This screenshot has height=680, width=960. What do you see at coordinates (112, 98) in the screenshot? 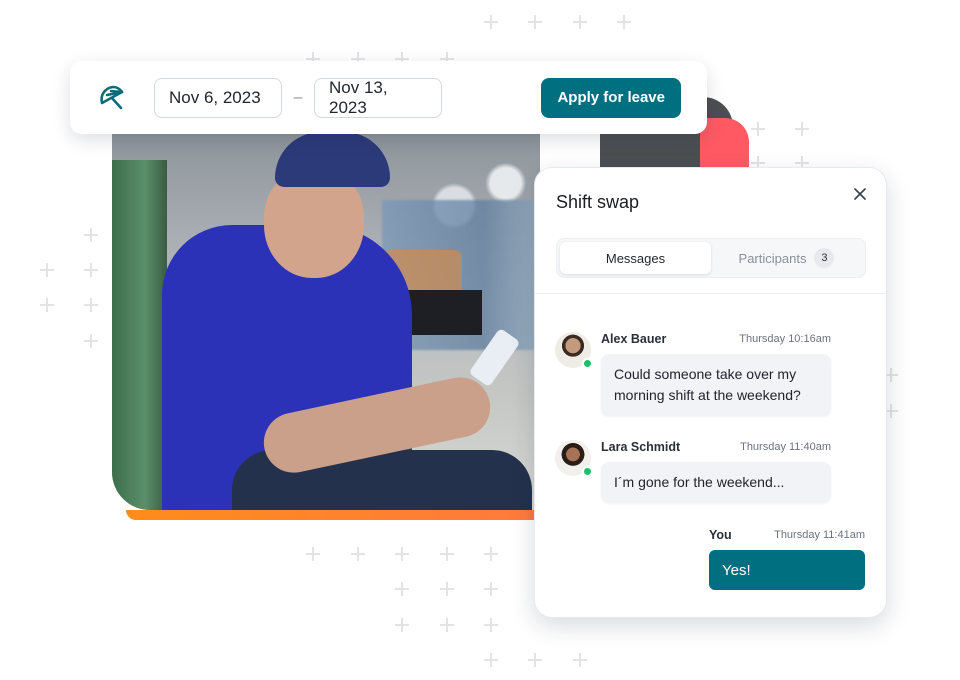
I see `umbrella-icon` at bounding box center [112, 98].